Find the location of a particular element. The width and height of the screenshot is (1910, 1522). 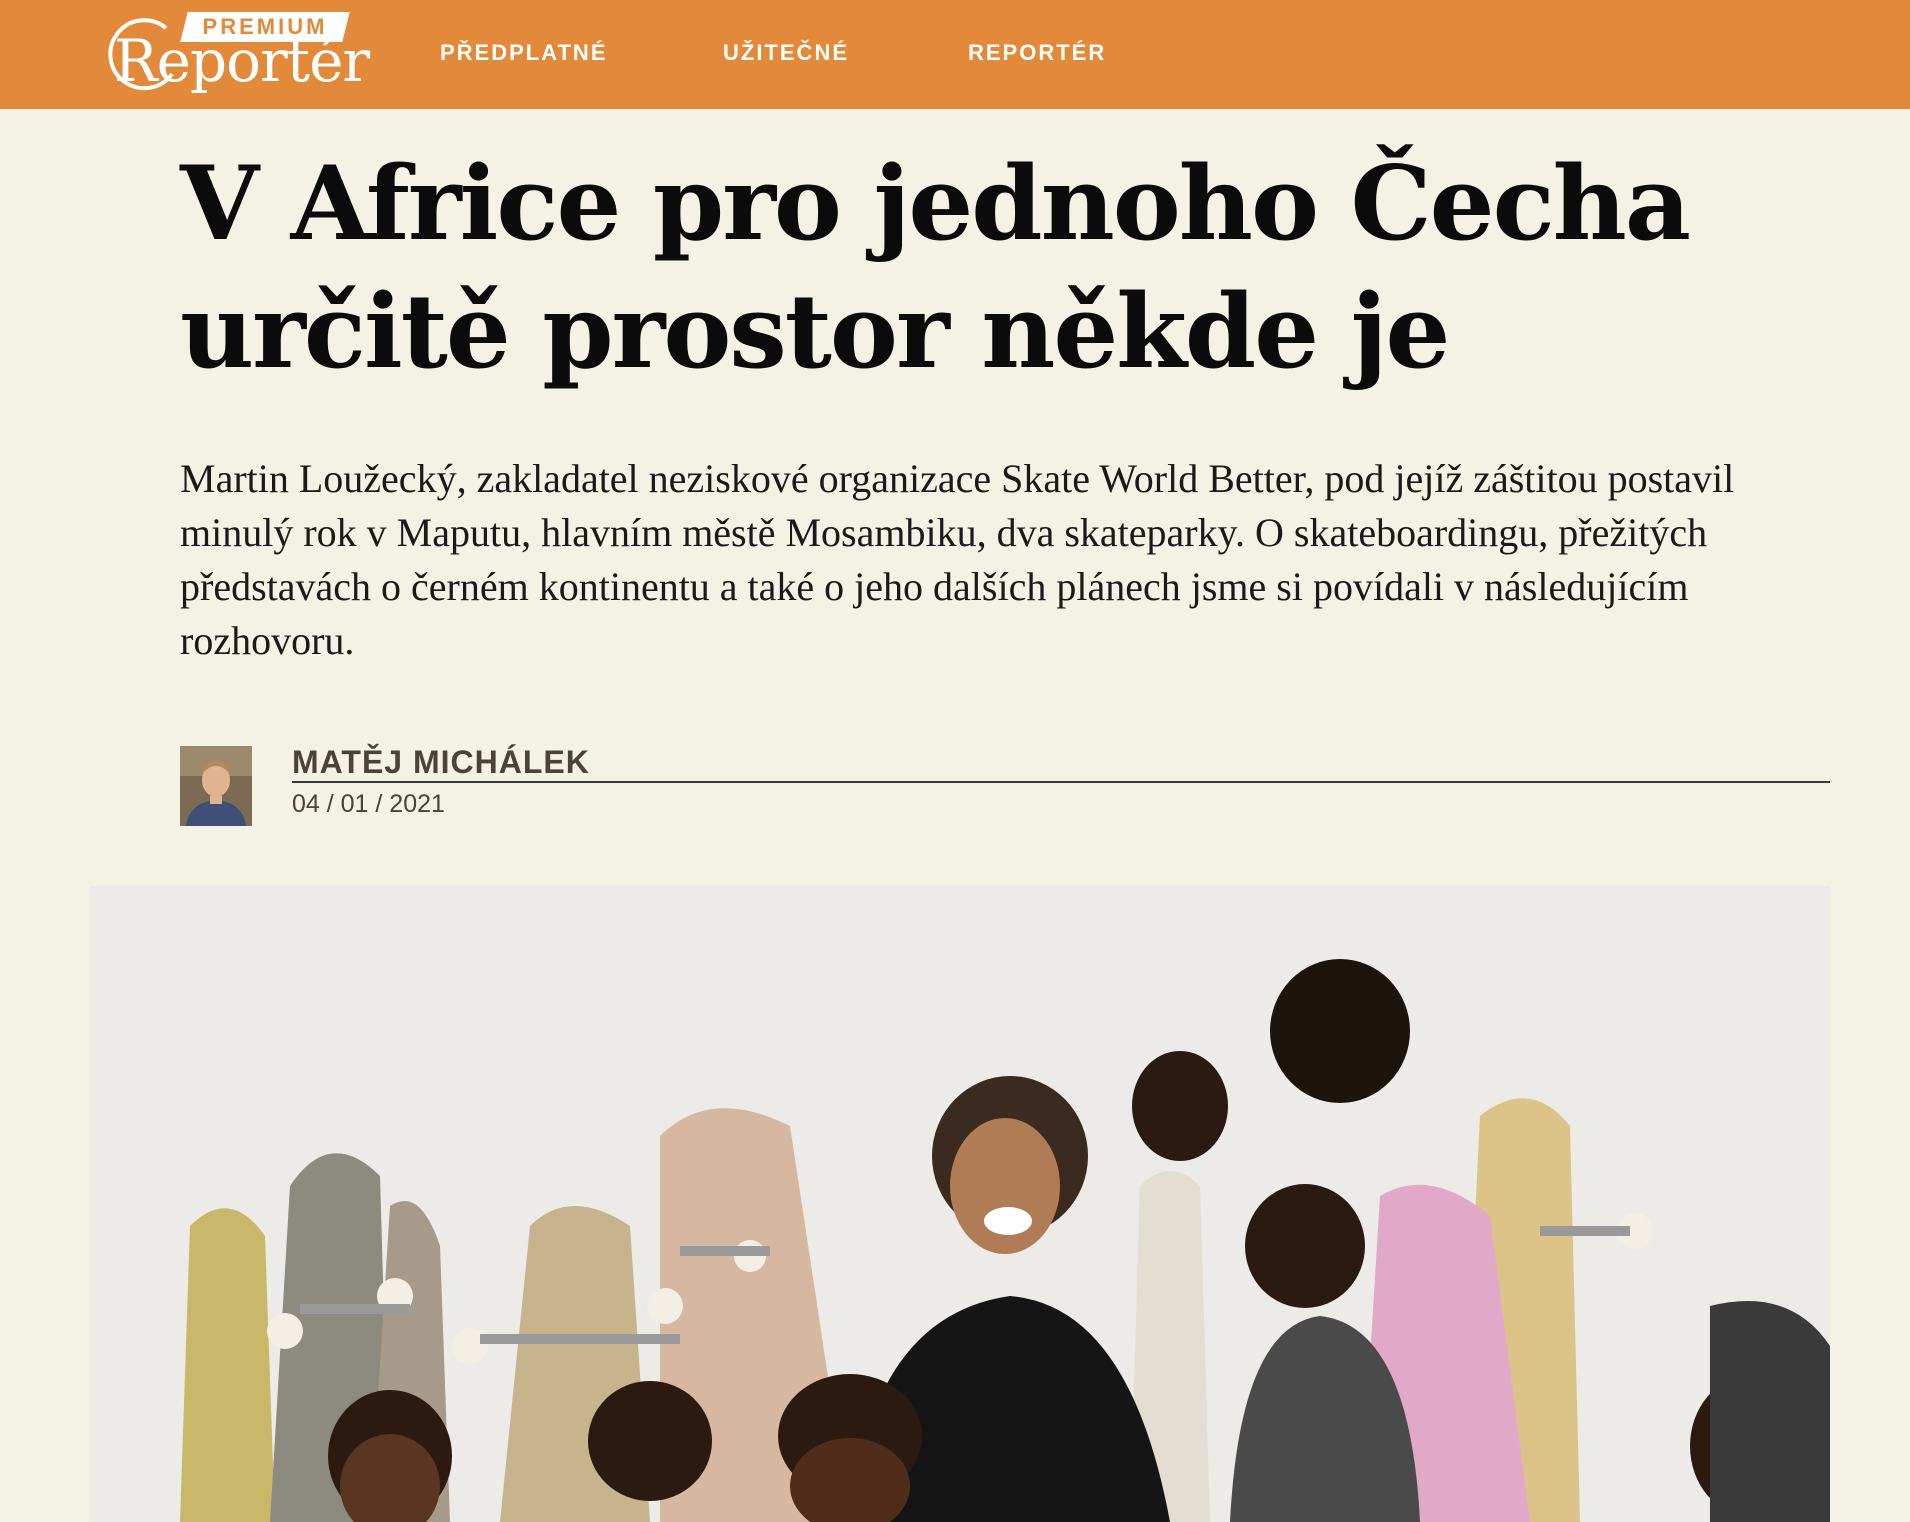

reporter-premium-logo: PREMIUM Reportér is located at coordinates (229, 53).